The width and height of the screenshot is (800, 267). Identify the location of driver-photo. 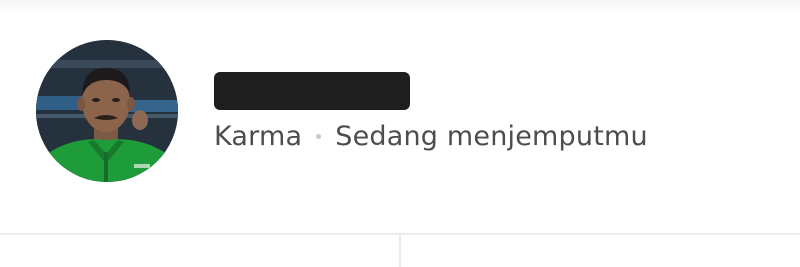
(107, 111).